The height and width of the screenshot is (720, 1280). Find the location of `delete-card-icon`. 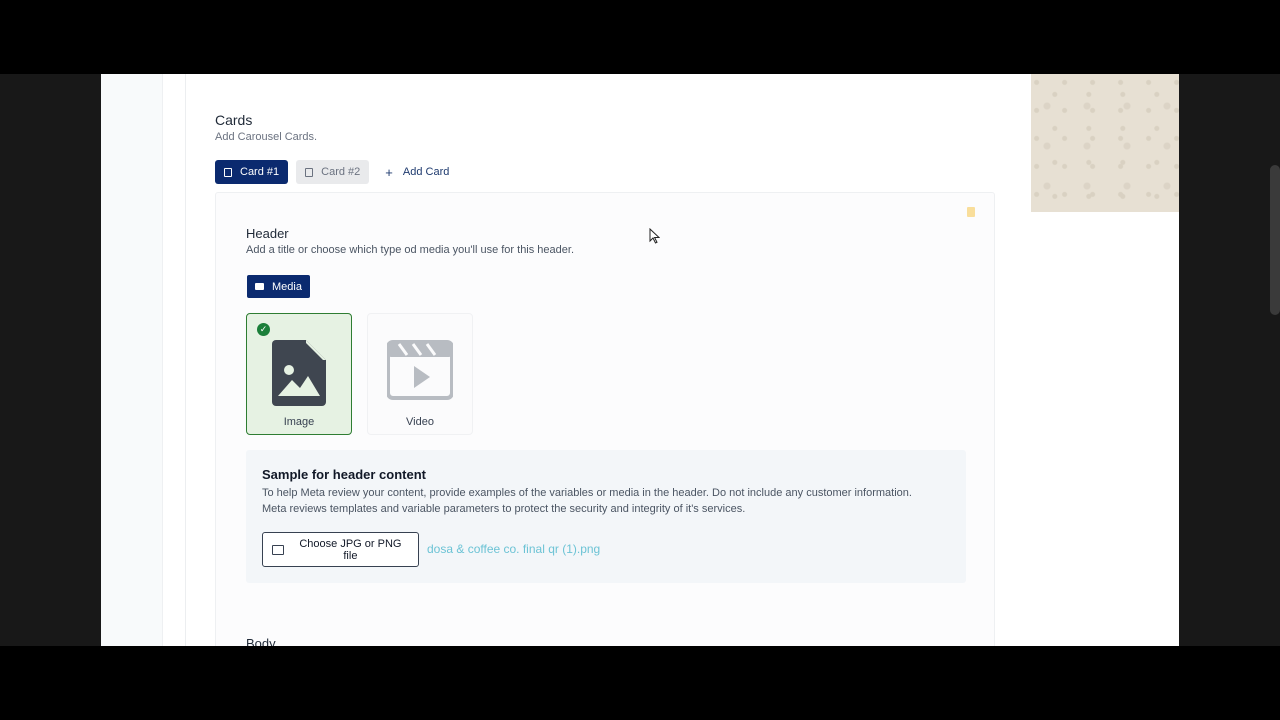

delete-card-icon is located at coordinates (971, 212).